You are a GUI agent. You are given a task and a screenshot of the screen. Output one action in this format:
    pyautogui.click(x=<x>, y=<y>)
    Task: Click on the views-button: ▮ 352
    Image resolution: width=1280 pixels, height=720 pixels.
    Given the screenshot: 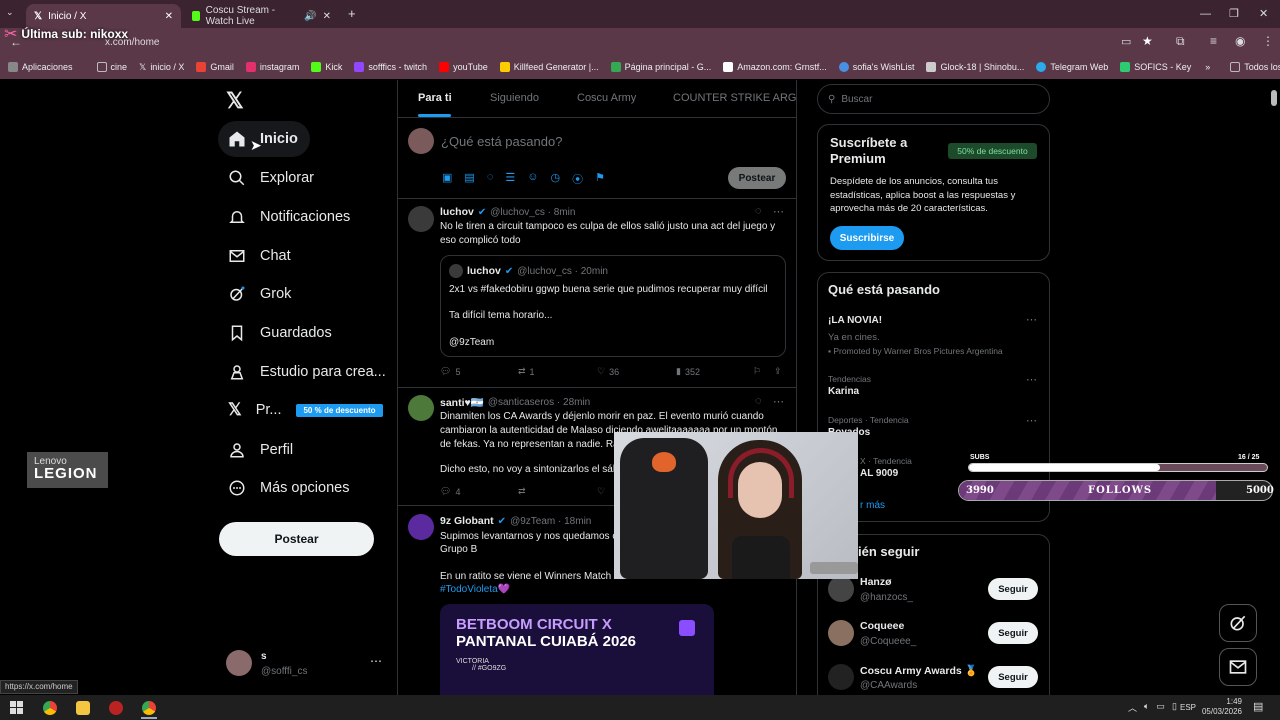 What is the action you would take?
    pyautogui.click(x=688, y=371)
    